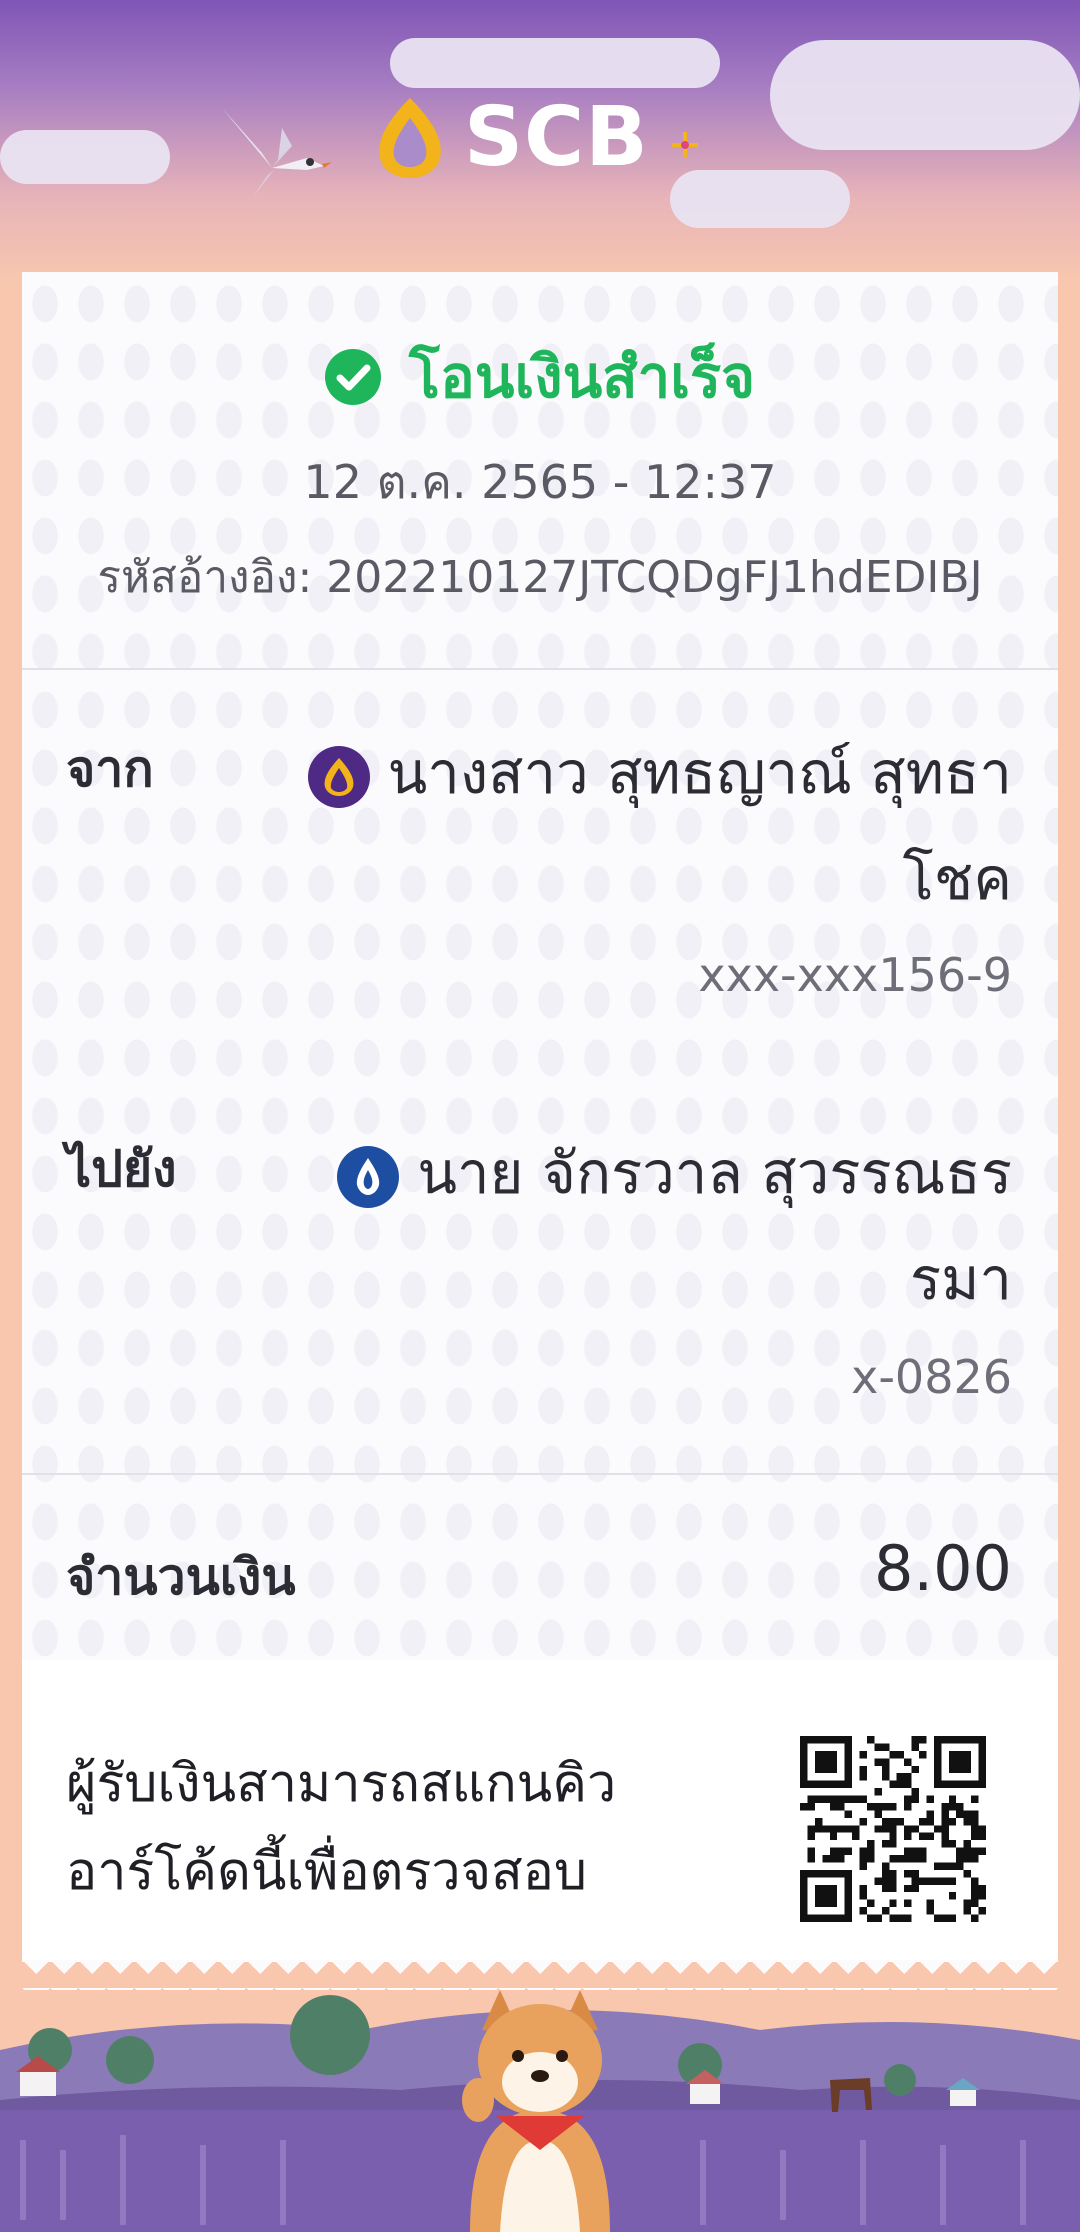 The image size is (1080, 2232). Describe the element at coordinates (410, 138) in the screenshot. I see `scb-logo-icon` at that location.